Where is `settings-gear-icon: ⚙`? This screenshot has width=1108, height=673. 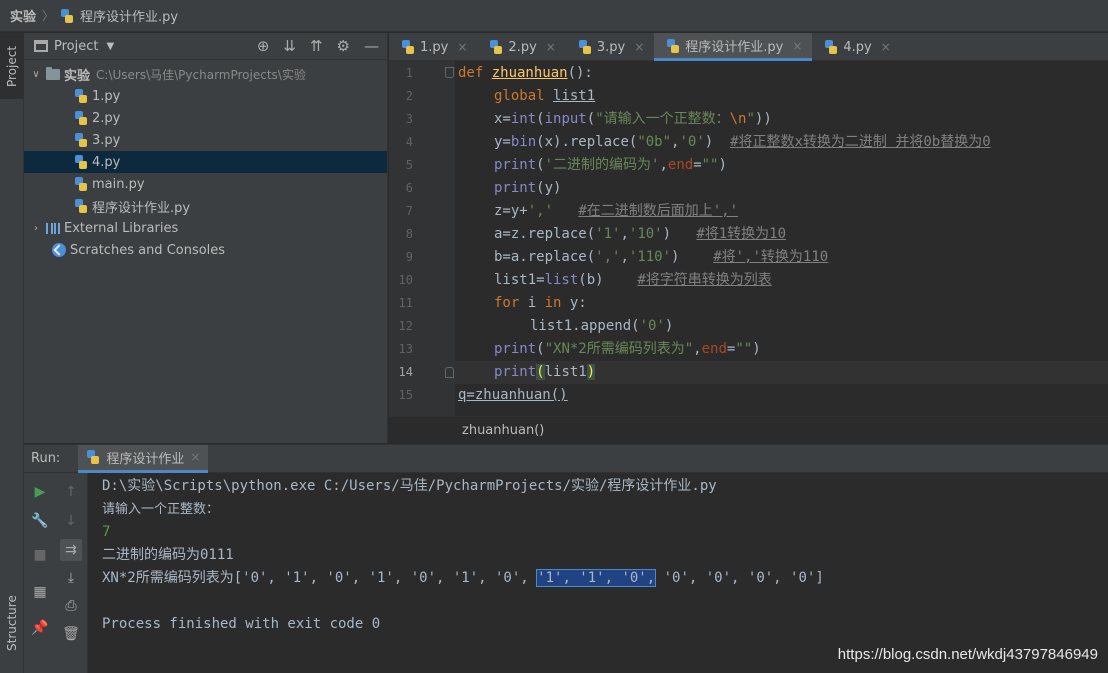
settings-gear-icon: ⚙ is located at coordinates (343, 46).